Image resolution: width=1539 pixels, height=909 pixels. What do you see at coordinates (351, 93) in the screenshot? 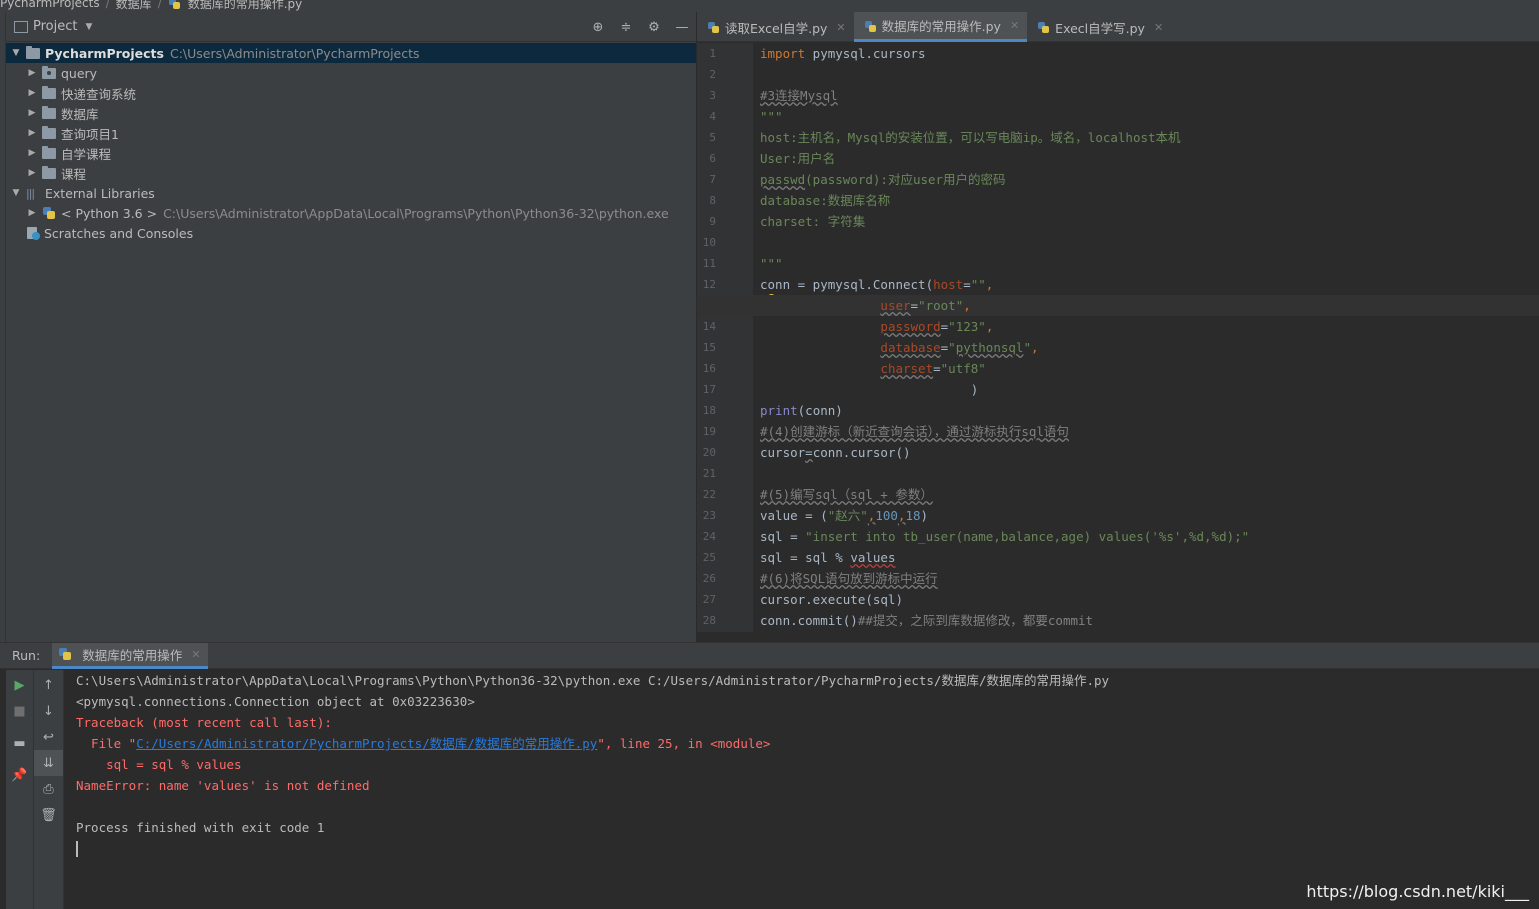
I see `tree-item-folder: ▶ 快递查询系统` at bounding box center [351, 93].